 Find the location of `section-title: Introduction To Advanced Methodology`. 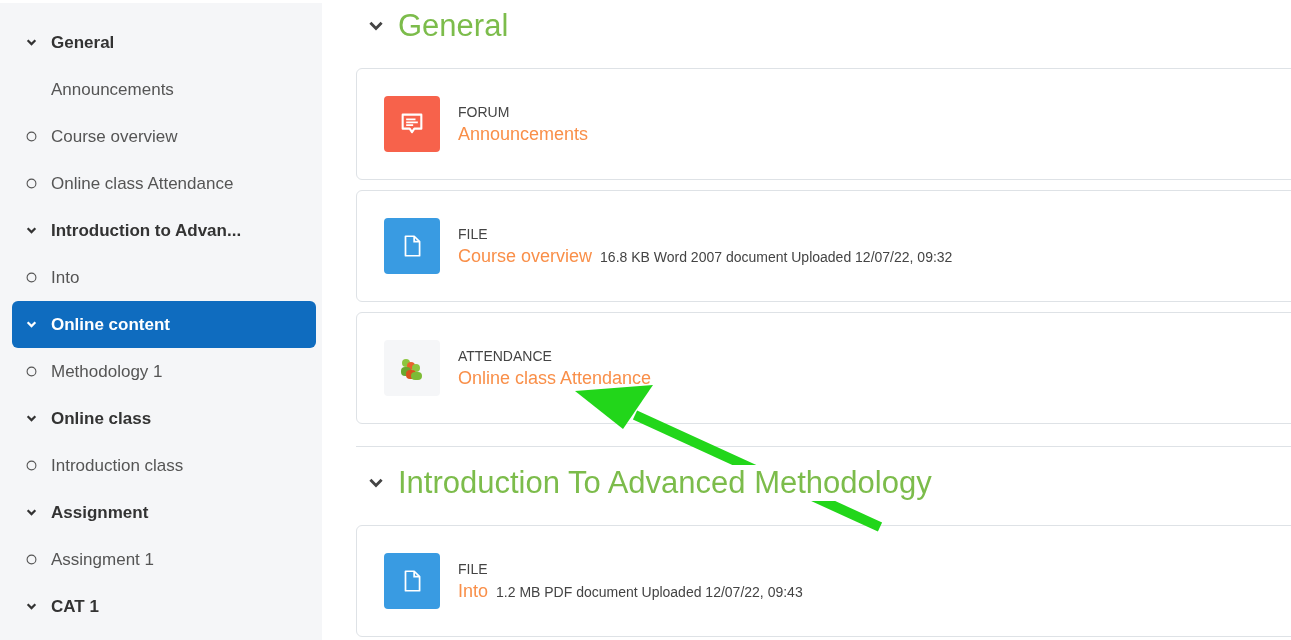

section-title: Introduction To Advanced Methodology is located at coordinates (665, 483).